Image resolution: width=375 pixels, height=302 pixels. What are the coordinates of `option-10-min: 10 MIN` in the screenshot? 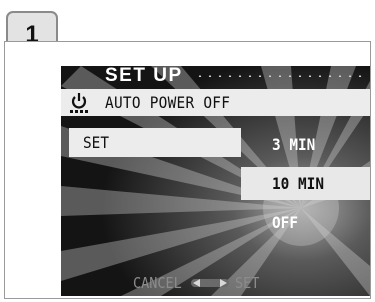 It's located at (305, 183).